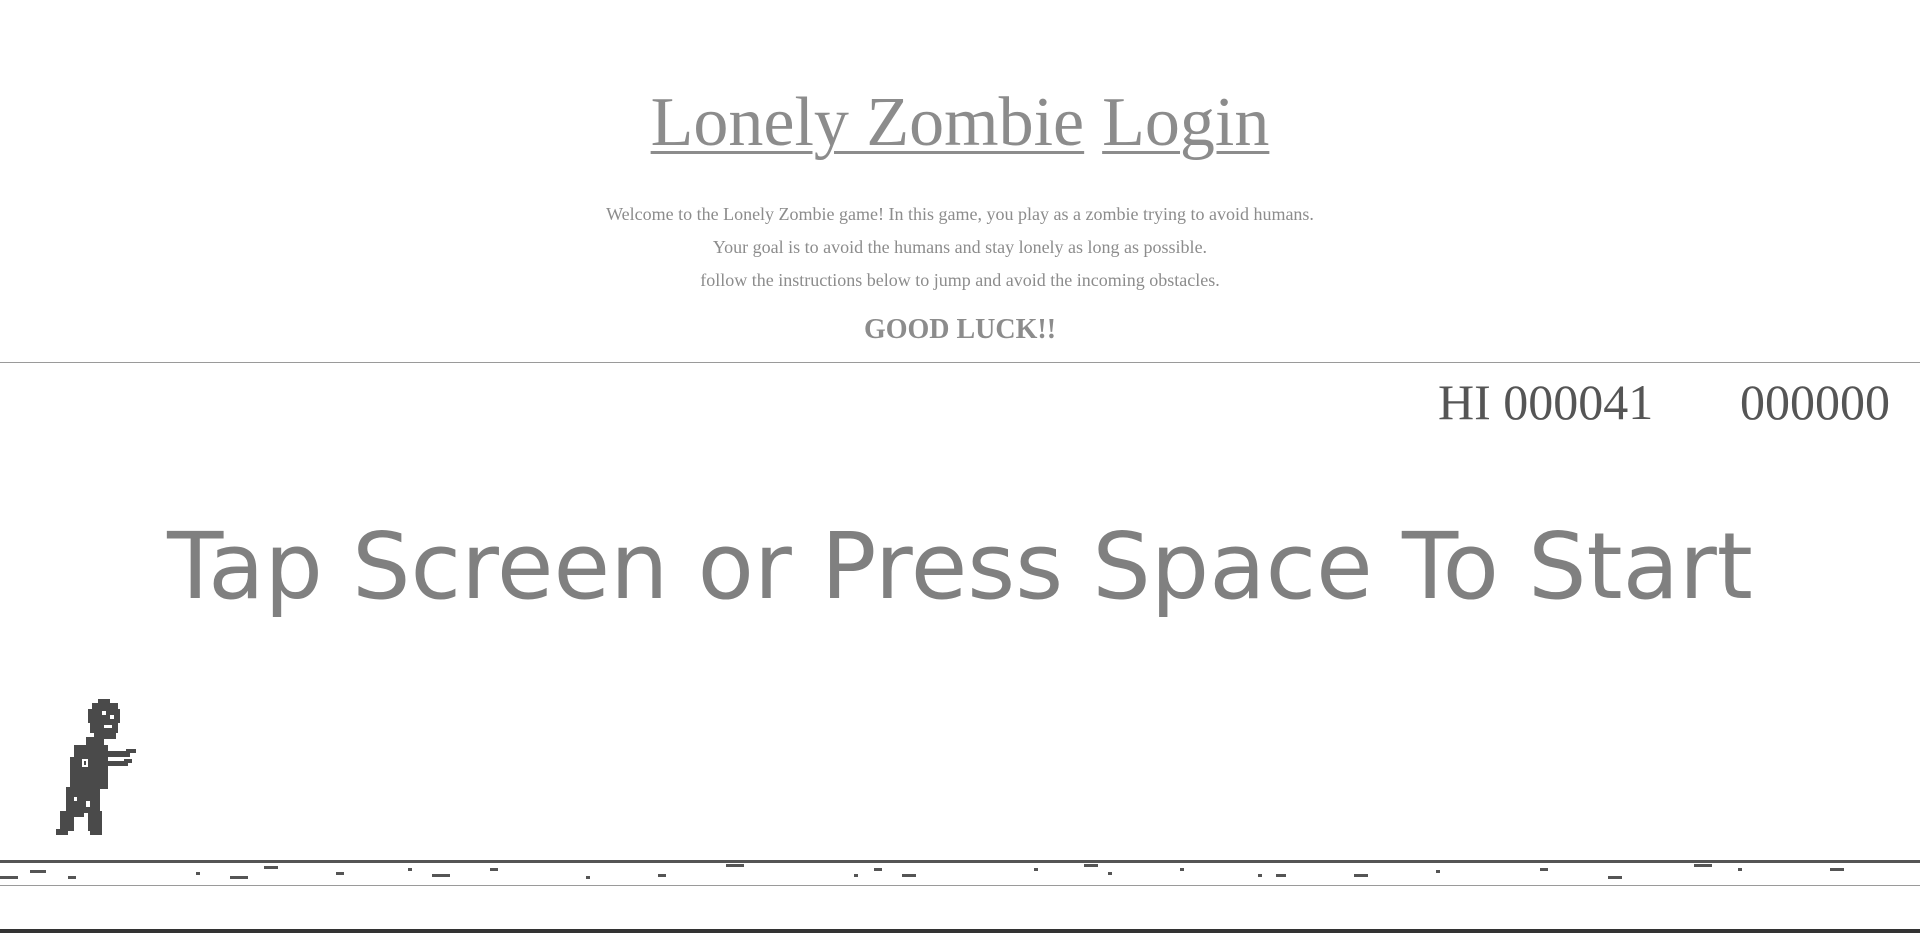  I want to click on current-score: 000000, so click(1815, 402).